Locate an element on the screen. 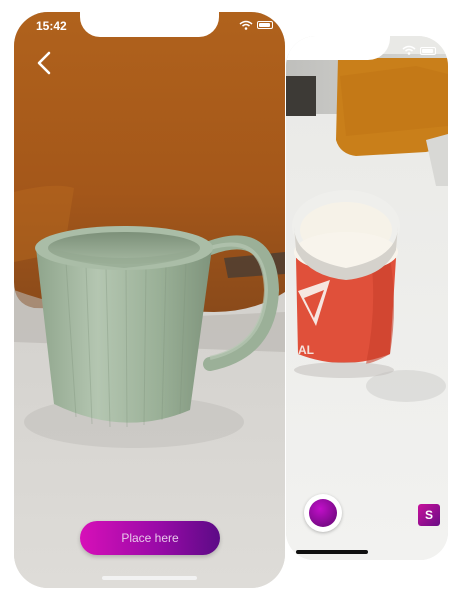 The width and height of the screenshot is (461, 600). back-button is located at coordinates (45, 63).